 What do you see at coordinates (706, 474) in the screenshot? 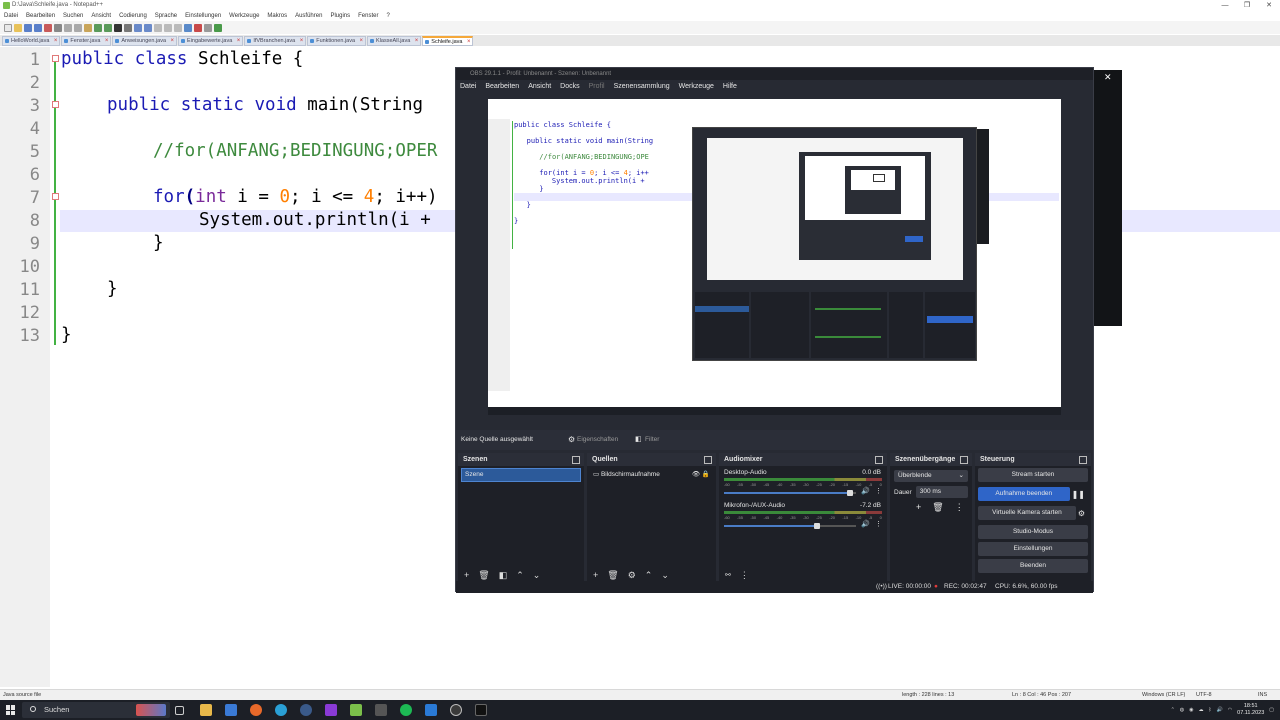
I see `lock-icon: 🔒` at bounding box center [706, 474].